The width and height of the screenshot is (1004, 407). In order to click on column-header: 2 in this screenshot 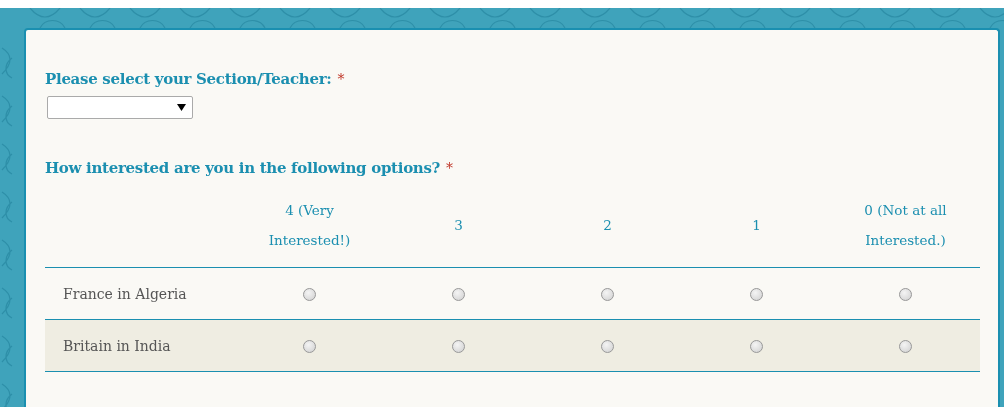, I will do `click(607, 225)`.